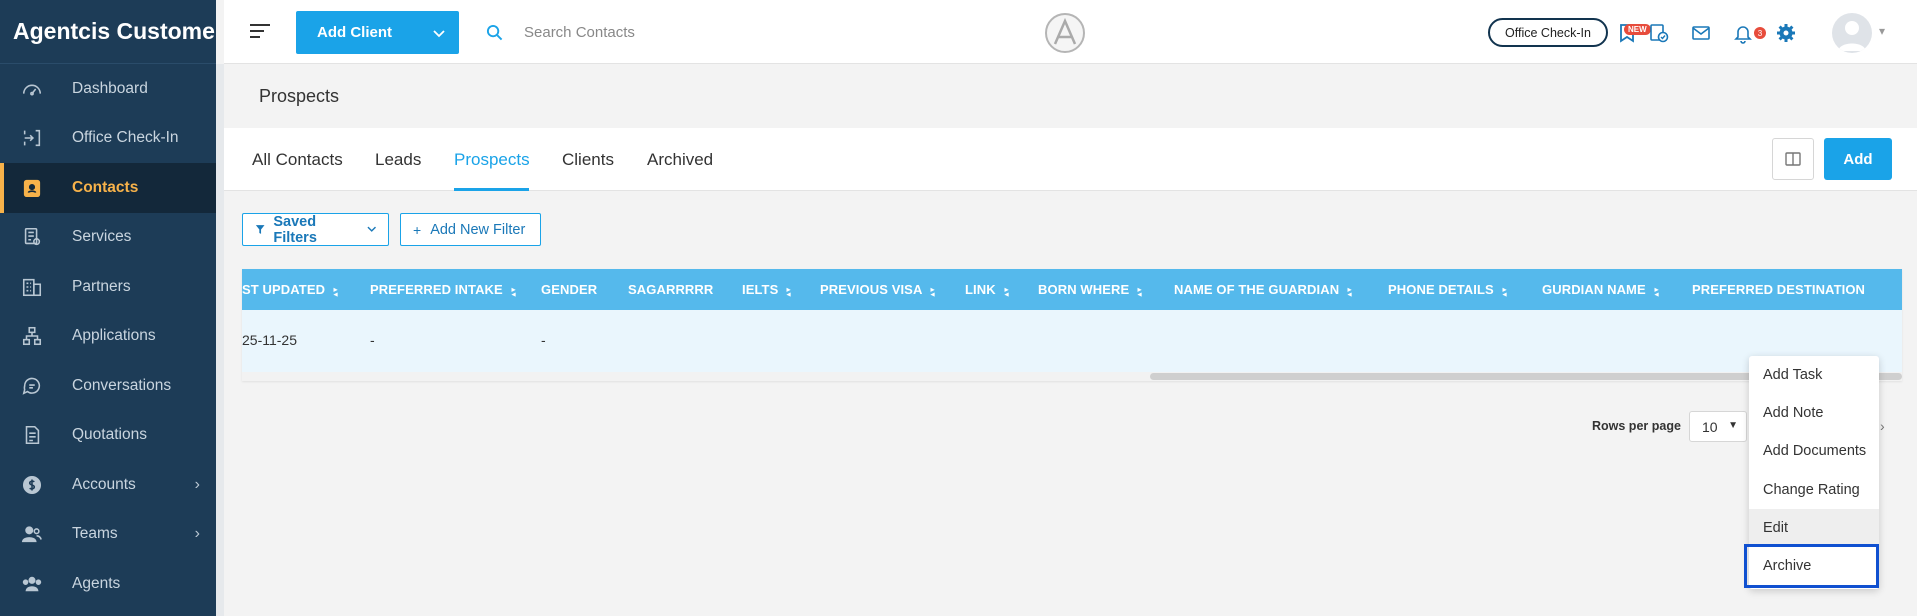  I want to click on sidebar-item-quotations: Quotations, so click(108, 436).